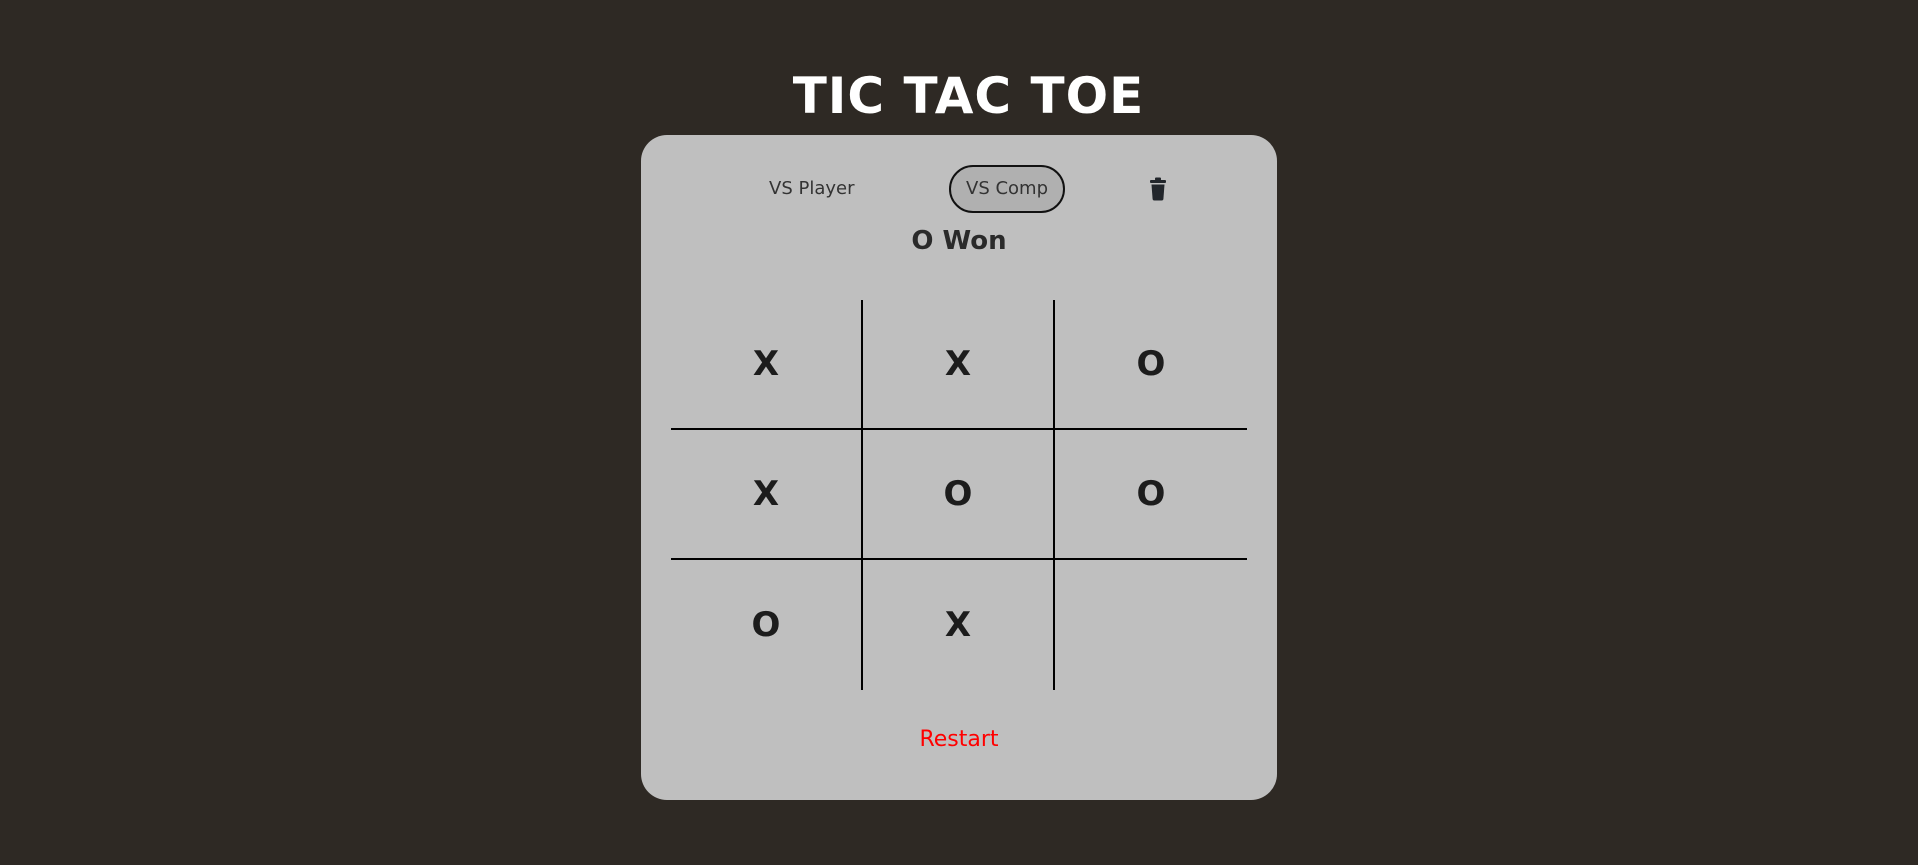 Image resolution: width=1918 pixels, height=865 pixels. What do you see at coordinates (1151, 625) in the screenshot?
I see `board-cell` at bounding box center [1151, 625].